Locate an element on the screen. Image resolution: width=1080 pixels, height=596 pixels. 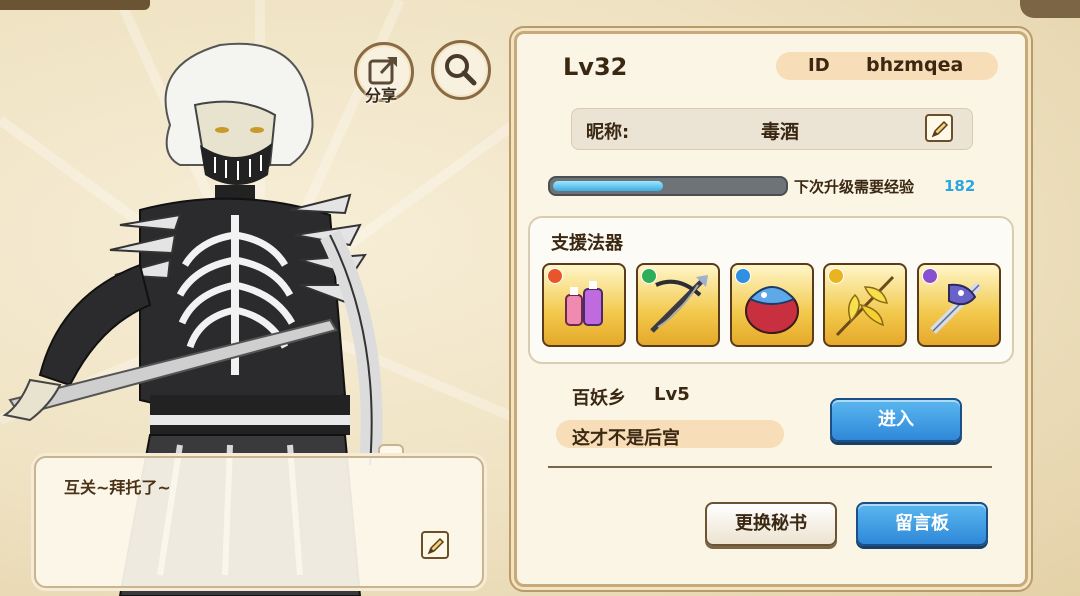
guild-level: Lv5 is located at coordinates (672, 394).